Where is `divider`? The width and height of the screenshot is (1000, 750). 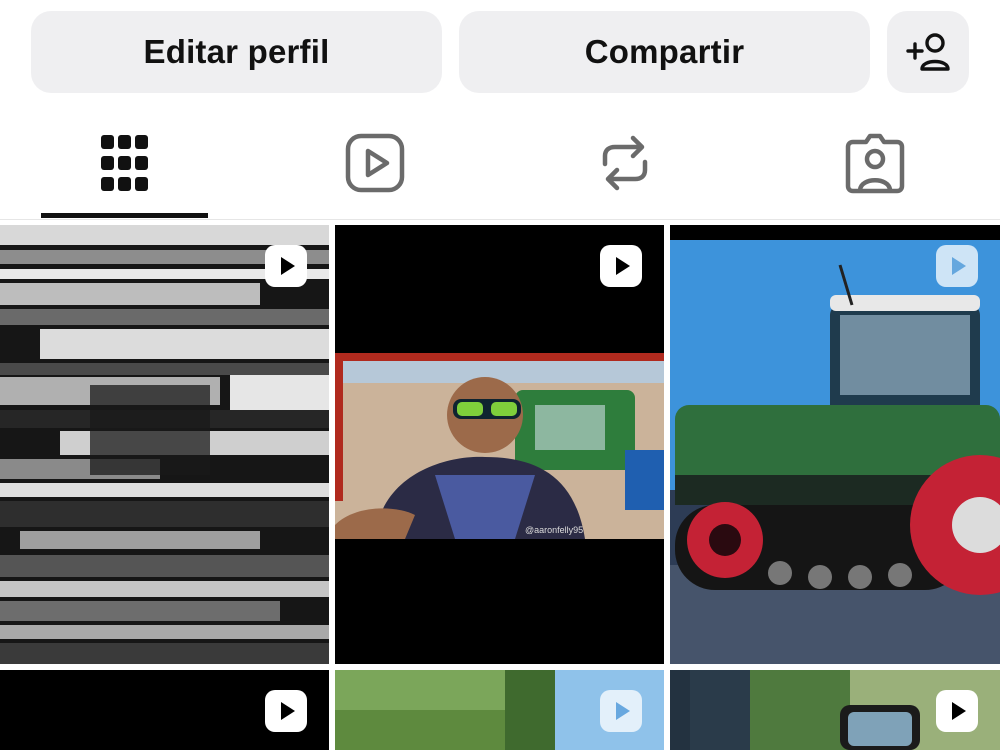 divider is located at coordinates (500, 219).